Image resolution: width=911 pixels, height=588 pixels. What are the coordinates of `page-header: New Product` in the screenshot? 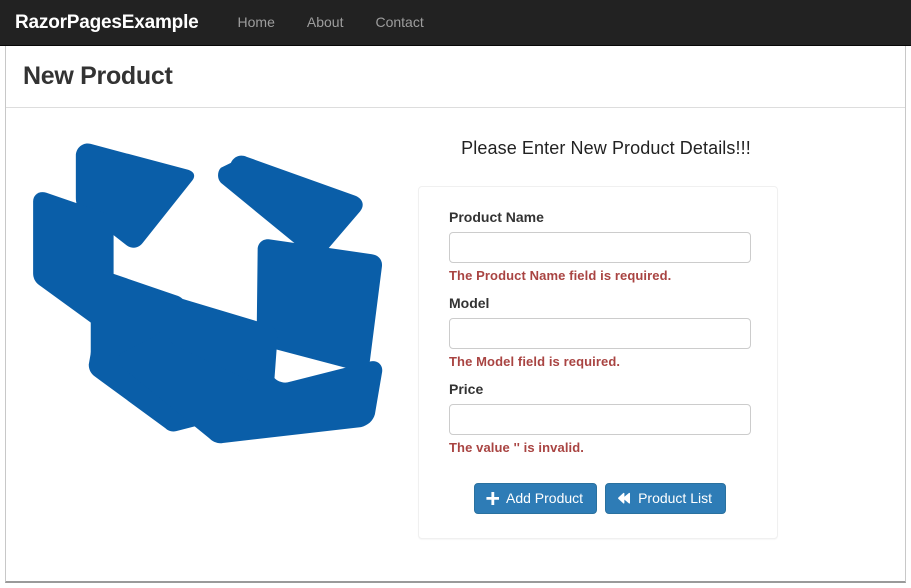 It's located at (455, 68).